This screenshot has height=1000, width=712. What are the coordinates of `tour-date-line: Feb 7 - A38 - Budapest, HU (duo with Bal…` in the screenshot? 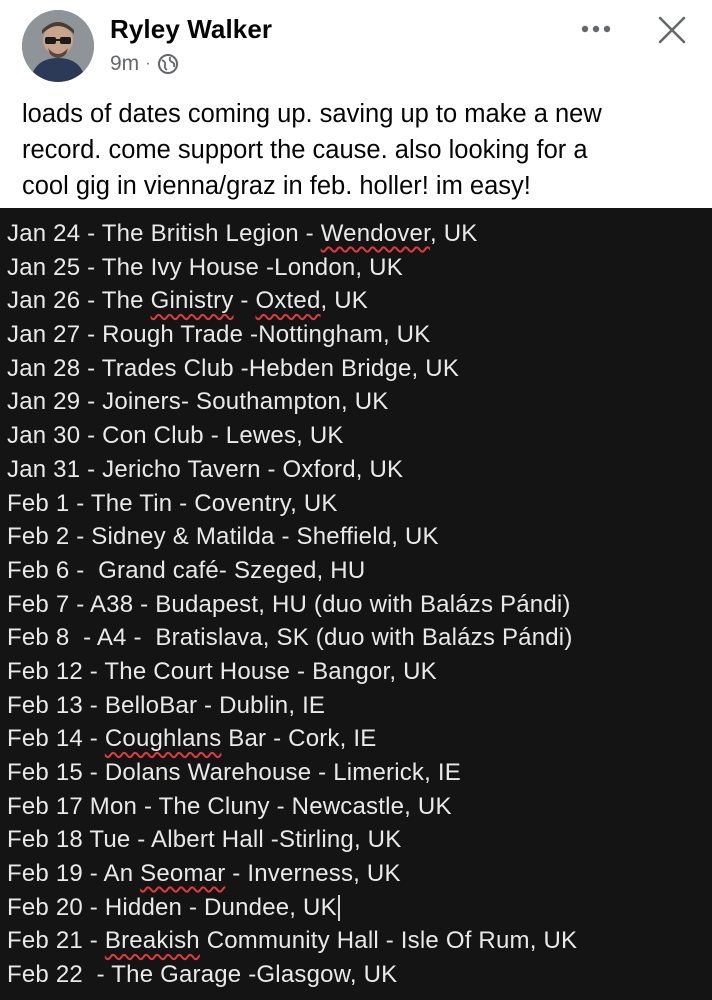 It's located at (292, 605).